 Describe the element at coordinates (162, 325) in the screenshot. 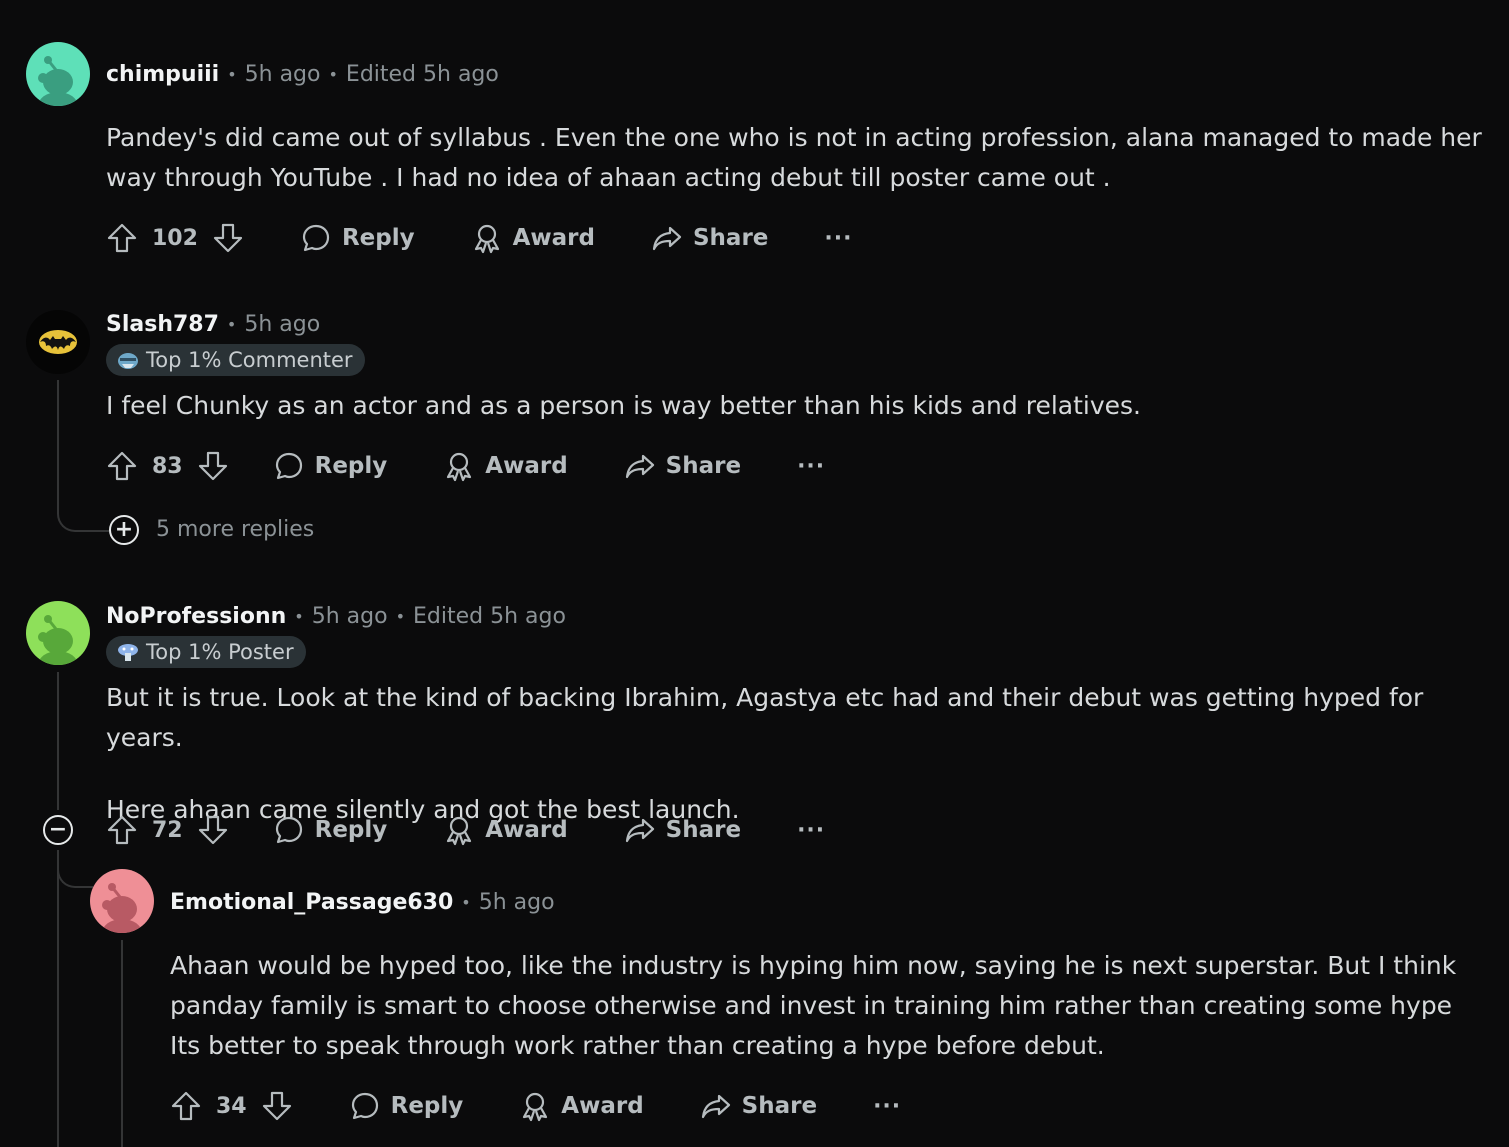

I see `username: Slash787` at that location.